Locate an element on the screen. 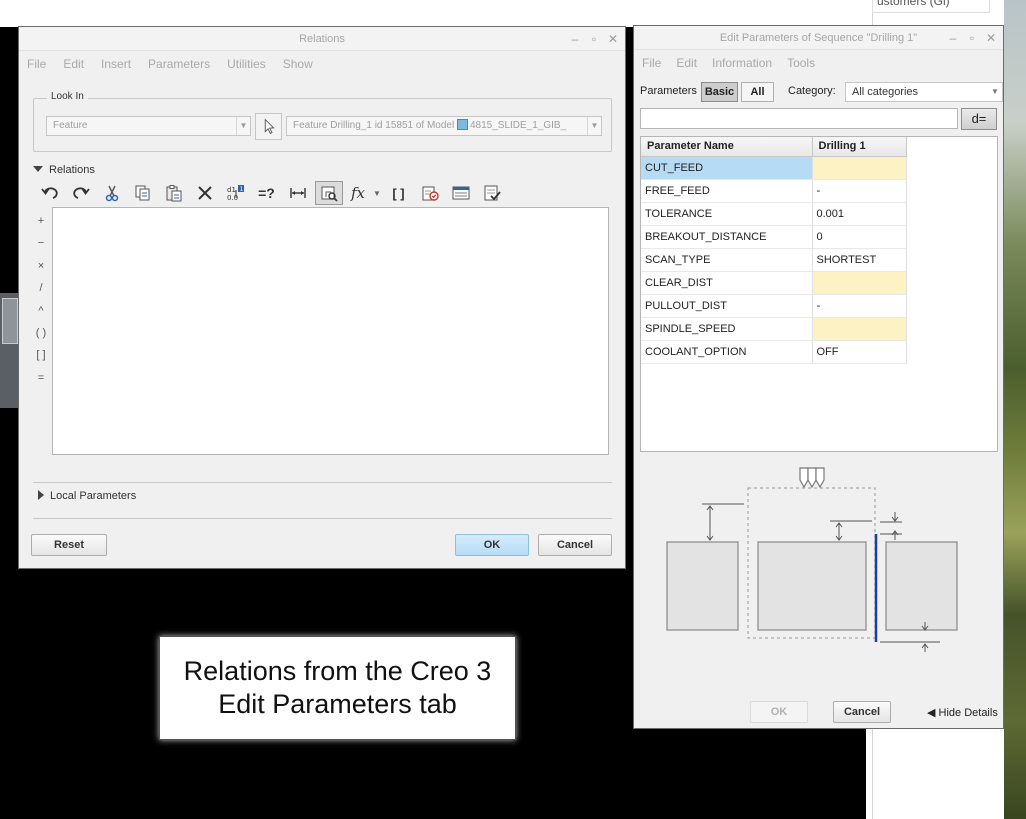 The width and height of the screenshot is (1026, 819). hide-details-button: ◀ Hide Details is located at coordinates (962, 712).